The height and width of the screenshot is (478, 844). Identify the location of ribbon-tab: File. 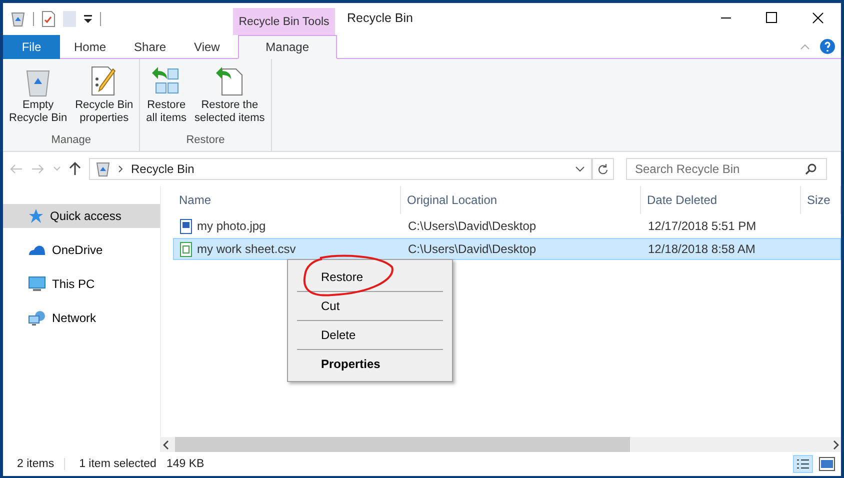
(31, 47).